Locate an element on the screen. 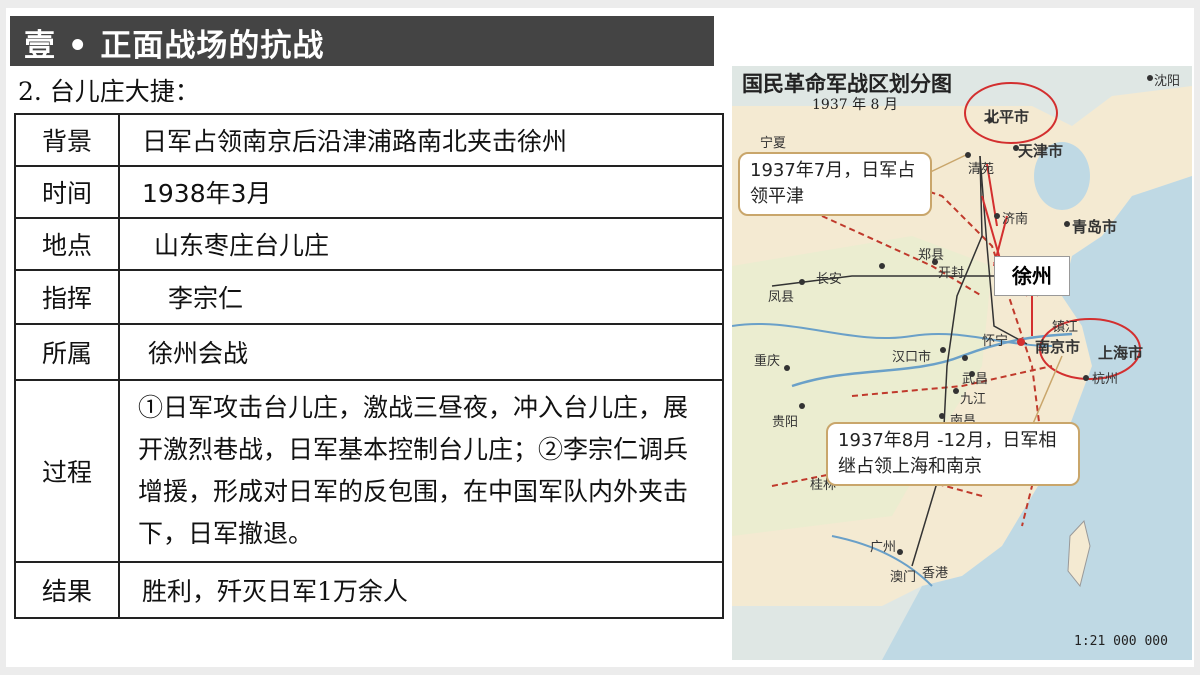  map-scale: 1:21 000 000 is located at coordinates (1121, 641).